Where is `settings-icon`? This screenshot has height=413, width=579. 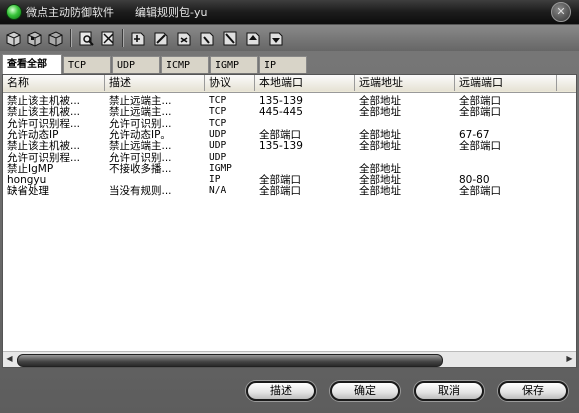 settings-icon is located at coordinates (108, 38).